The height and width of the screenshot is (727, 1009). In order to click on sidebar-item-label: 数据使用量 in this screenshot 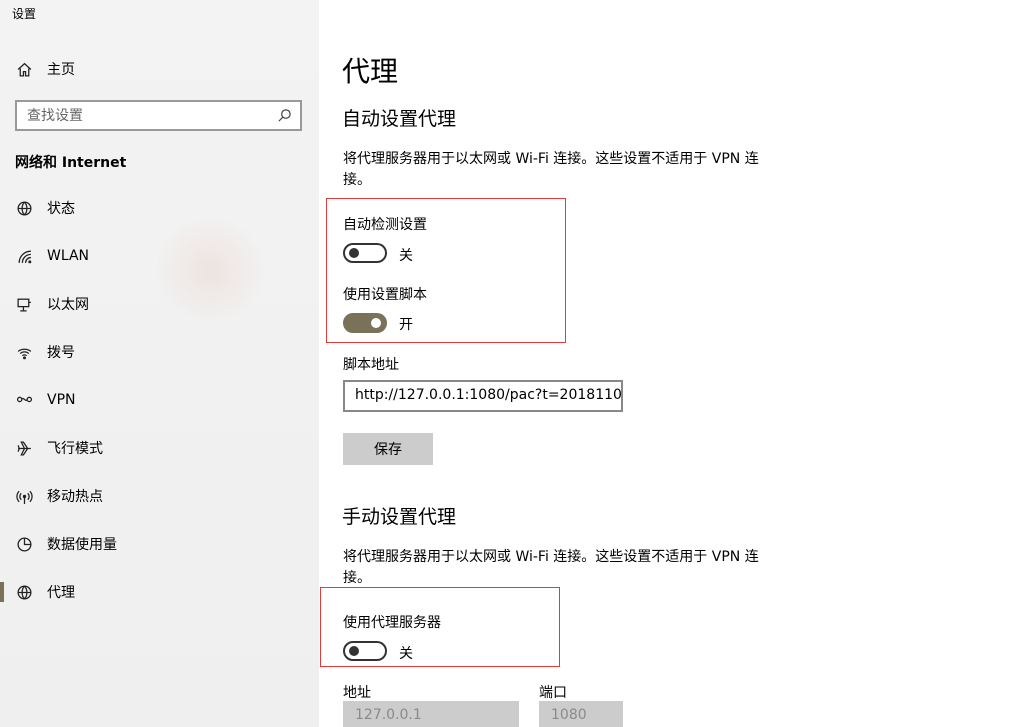, I will do `click(82, 545)`.